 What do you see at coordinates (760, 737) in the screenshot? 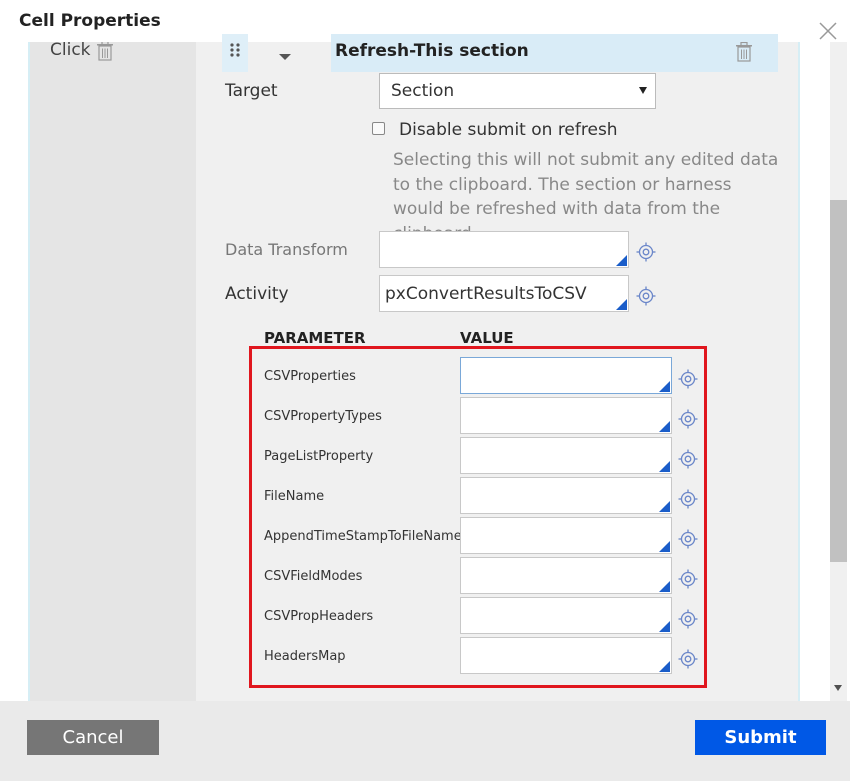
I see `submit-button: Submit` at bounding box center [760, 737].